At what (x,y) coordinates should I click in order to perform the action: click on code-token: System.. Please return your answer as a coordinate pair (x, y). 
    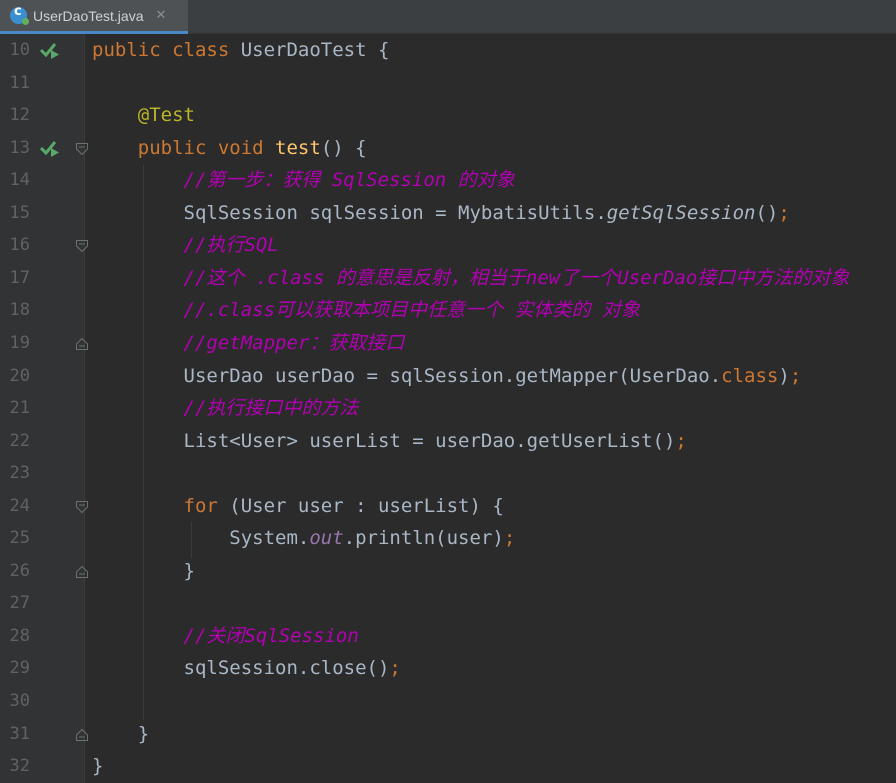
    Looking at the image, I should click on (201, 538).